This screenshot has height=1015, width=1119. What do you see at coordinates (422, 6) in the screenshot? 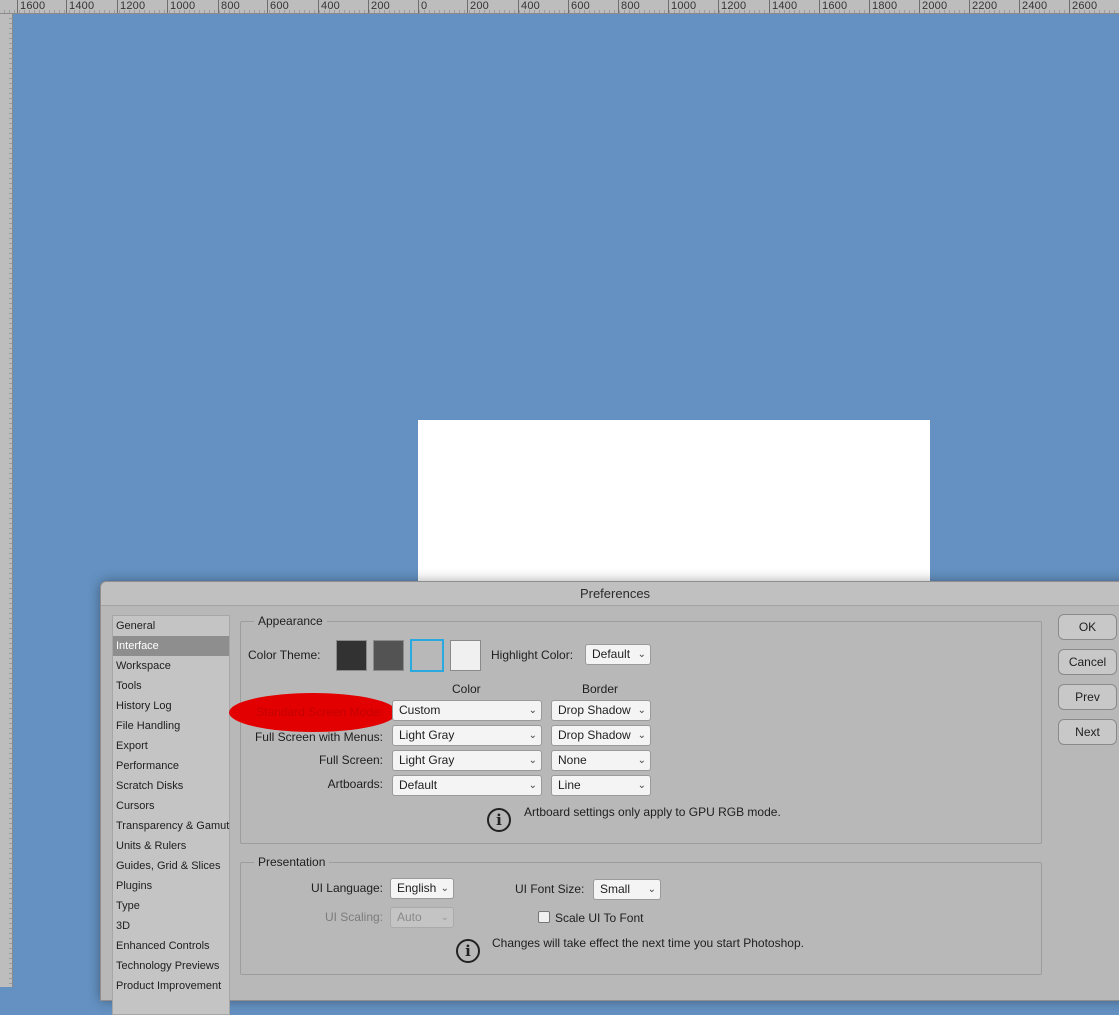
I see `ruler-tick-label: 0` at bounding box center [422, 6].